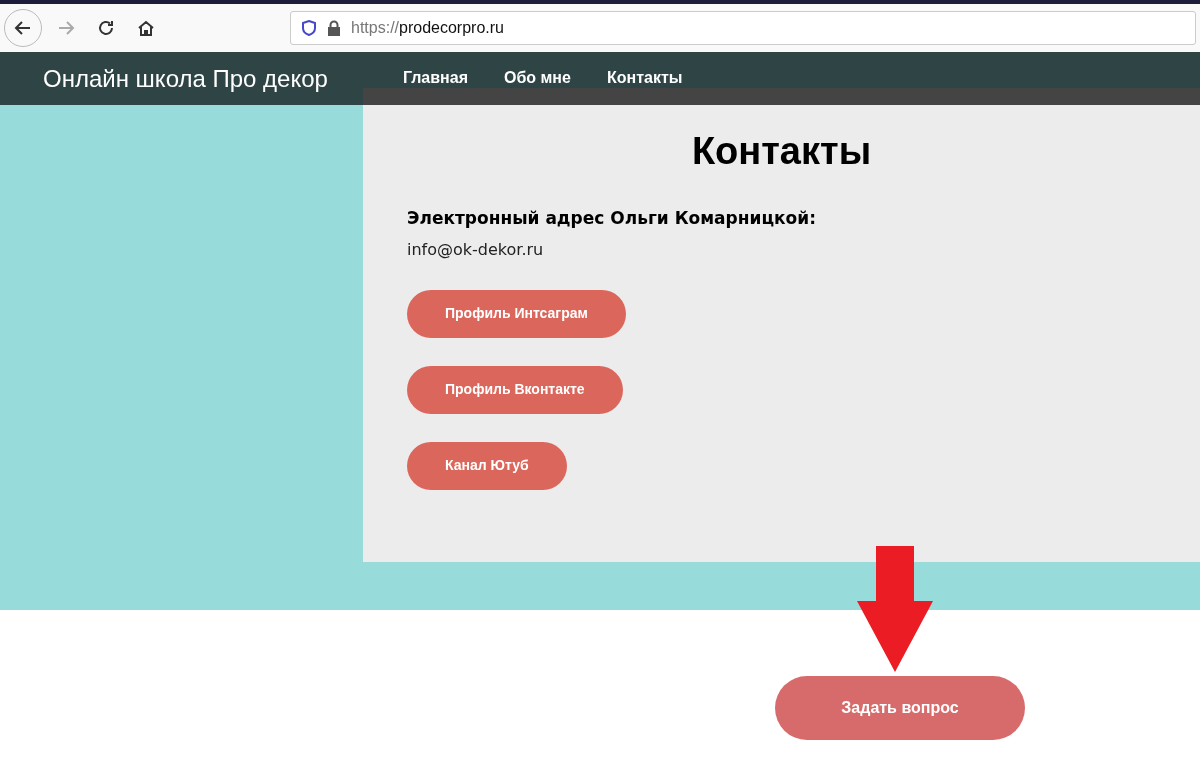 Image resolution: width=1200 pixels, height=780 pixels. Describe the element at coordinates (185, 78) in the screenshot. I see `site-title: Онлайн школа Про декор` at that location.